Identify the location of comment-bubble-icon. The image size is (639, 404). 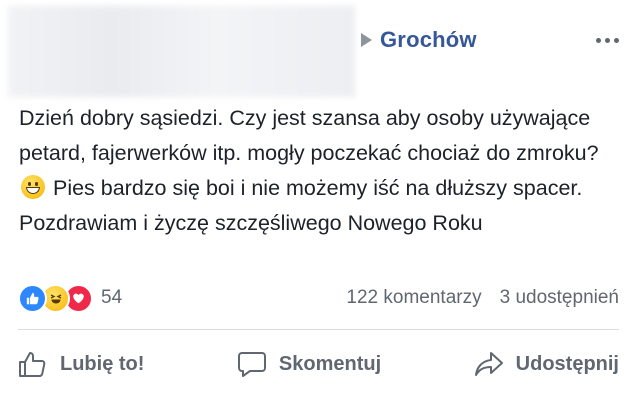
(251, 364).